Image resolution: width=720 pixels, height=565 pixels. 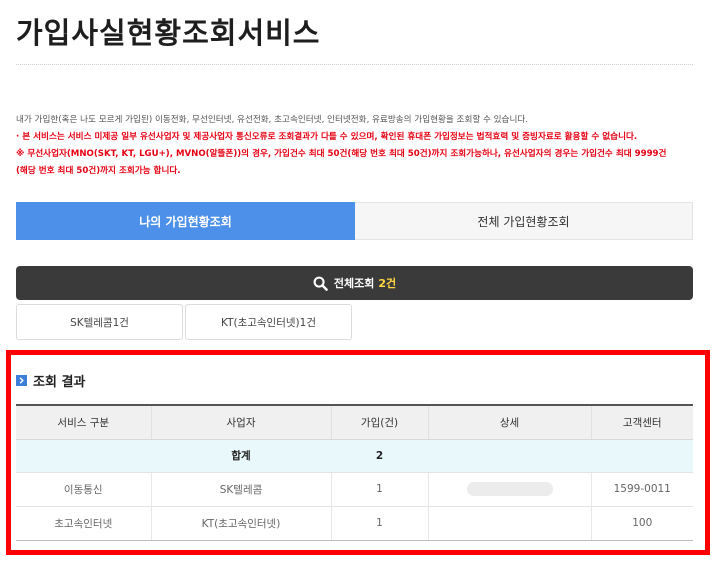 I want to click on total-row: 합계 2, so click(x=354, y=456).